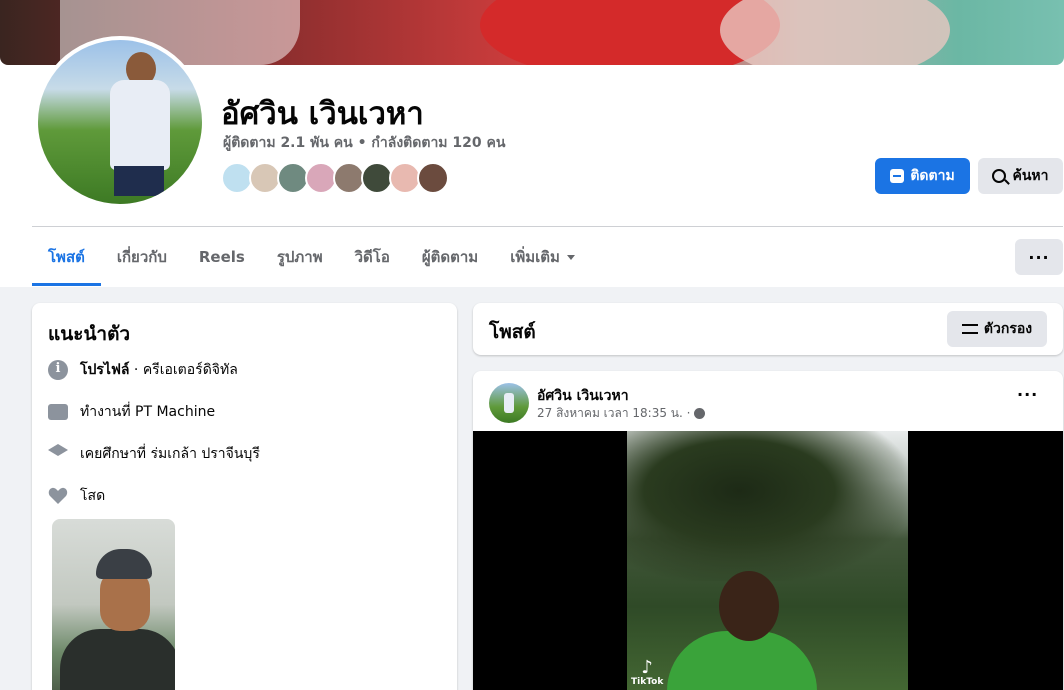 The width and height of the screenshot is (1064, 690). I want to click on tab-reels: Reels, so click(222, 257).